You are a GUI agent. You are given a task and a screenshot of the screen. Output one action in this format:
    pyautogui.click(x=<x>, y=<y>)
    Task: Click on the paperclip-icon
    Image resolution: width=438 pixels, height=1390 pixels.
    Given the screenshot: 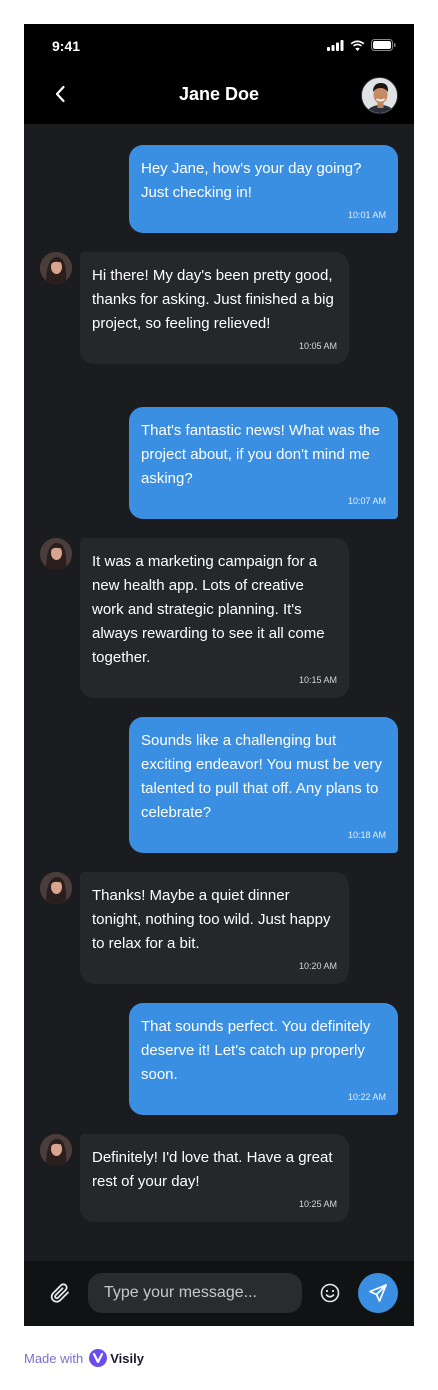 What is the action you would take?
    pyautogui.click(x=59, y=1293)
    